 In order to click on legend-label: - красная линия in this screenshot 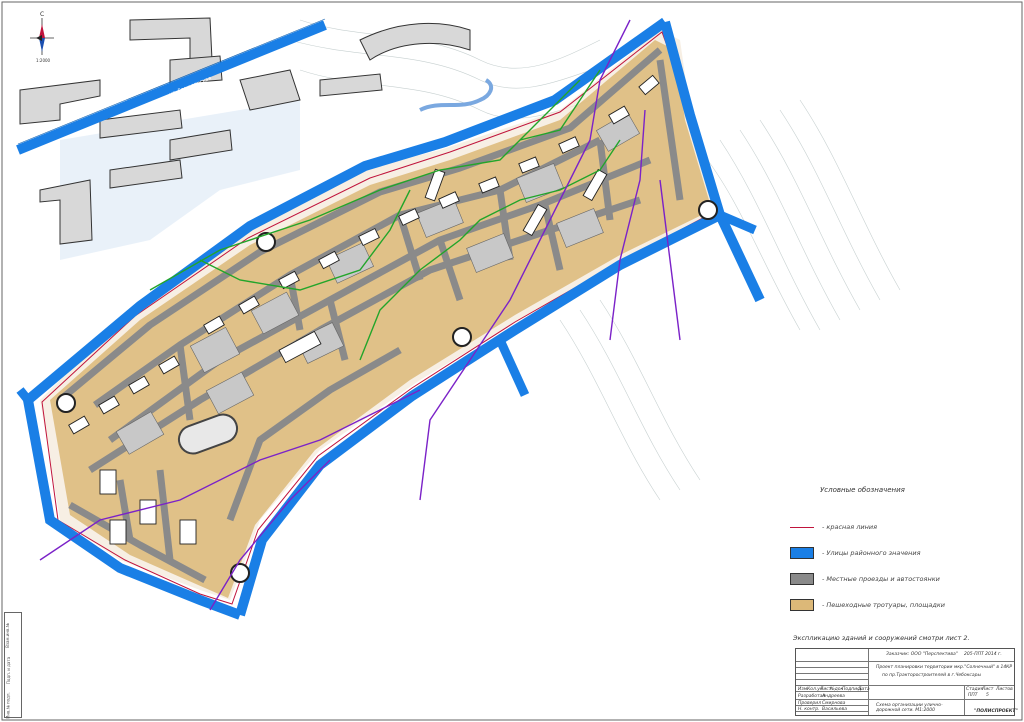, I will do `click(849, 527)`.